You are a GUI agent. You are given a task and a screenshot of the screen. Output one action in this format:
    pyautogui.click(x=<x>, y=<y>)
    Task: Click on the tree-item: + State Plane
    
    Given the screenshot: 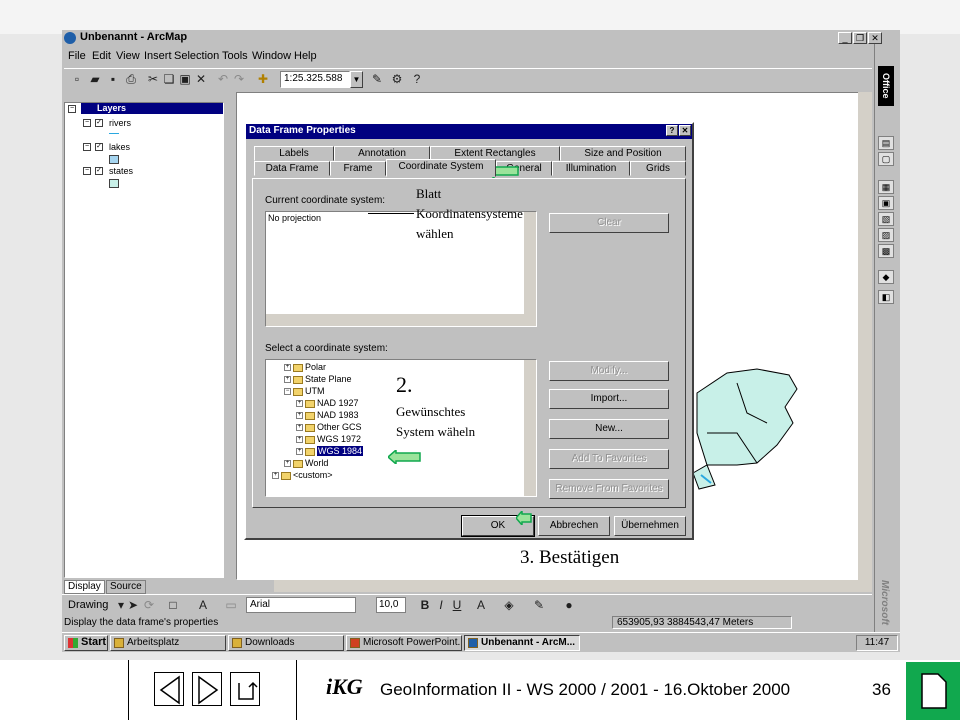 What is the action you would take?
    pyautogui.click(x=318, y=379)
    